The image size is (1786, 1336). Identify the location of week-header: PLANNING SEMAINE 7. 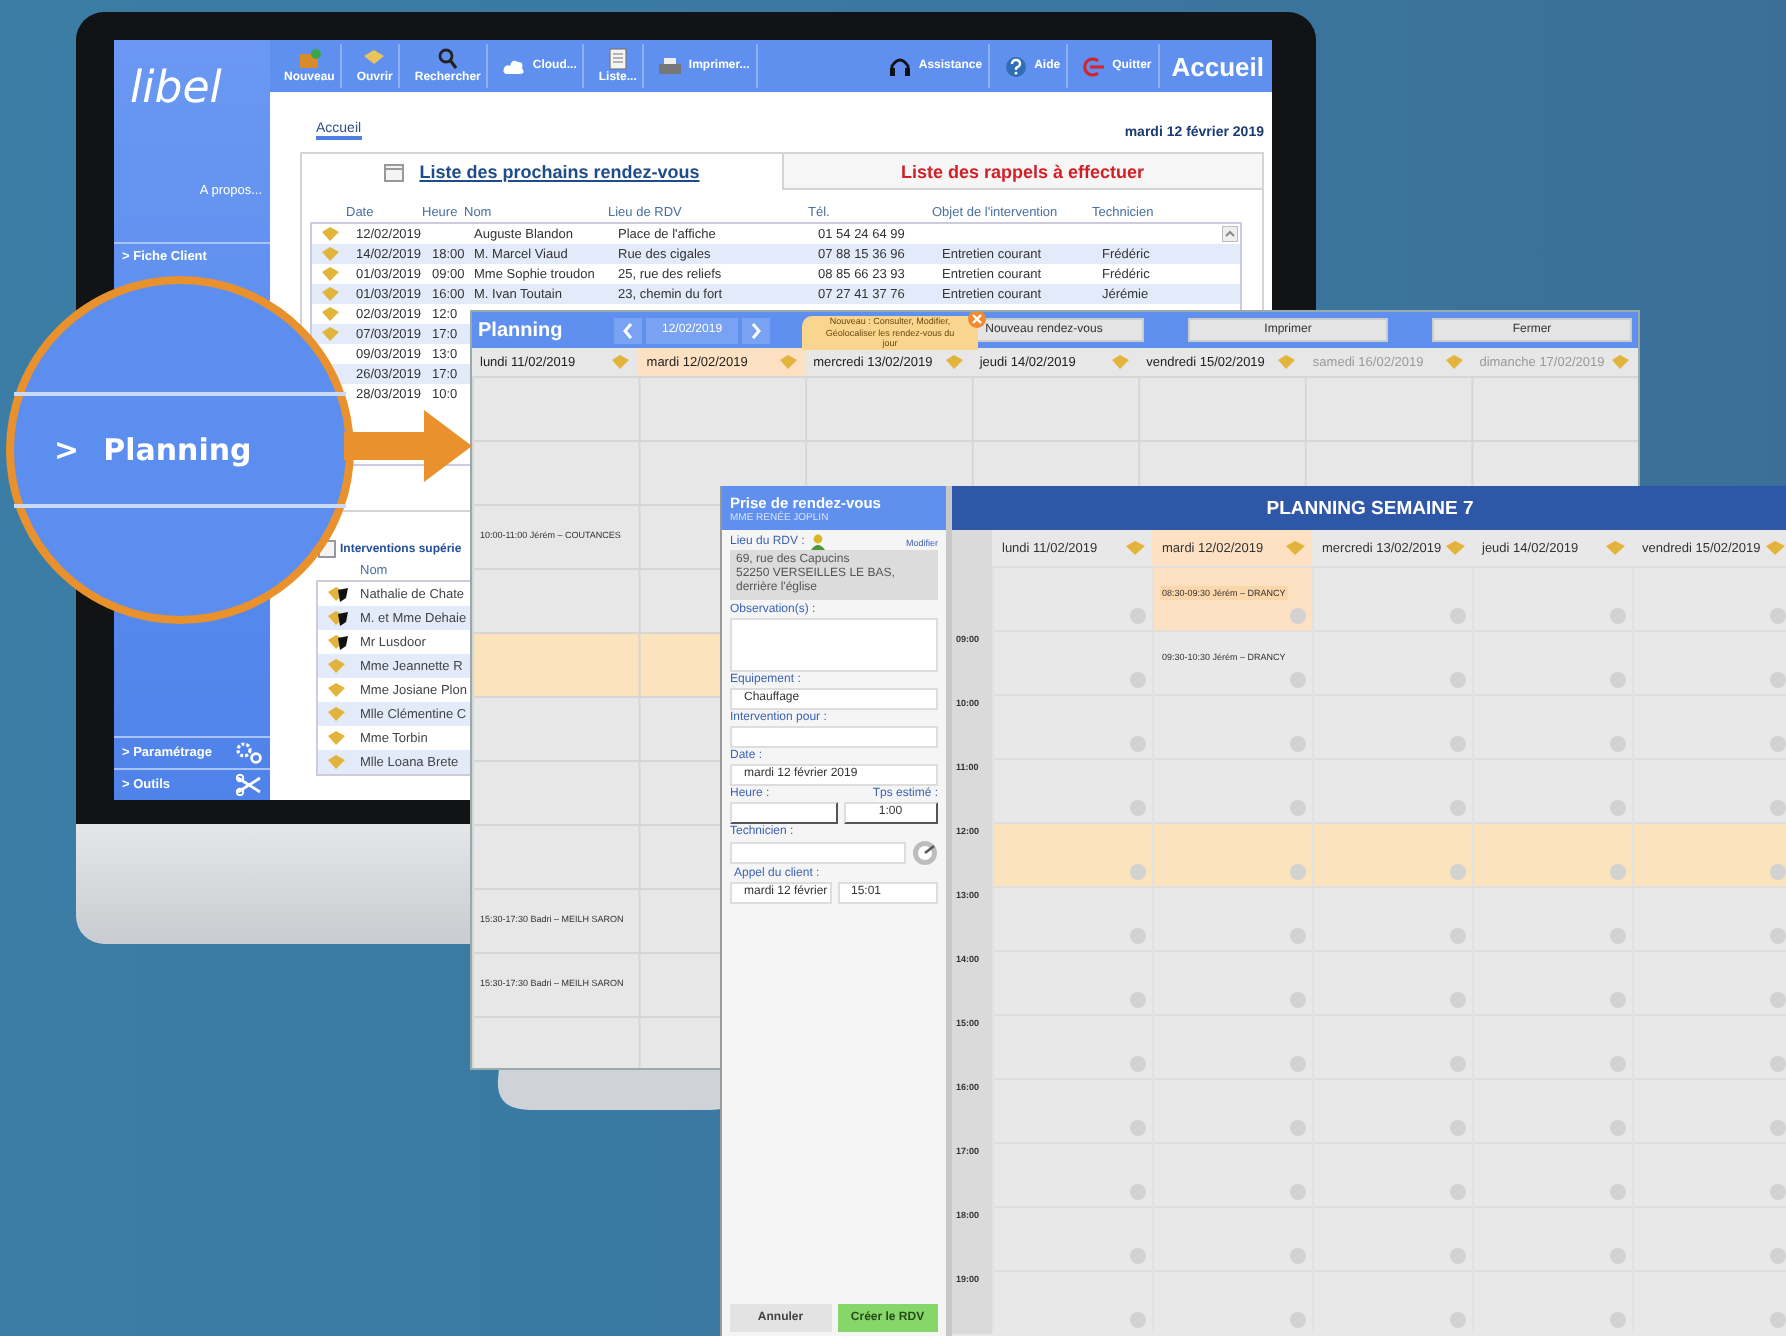
(1369, 508).